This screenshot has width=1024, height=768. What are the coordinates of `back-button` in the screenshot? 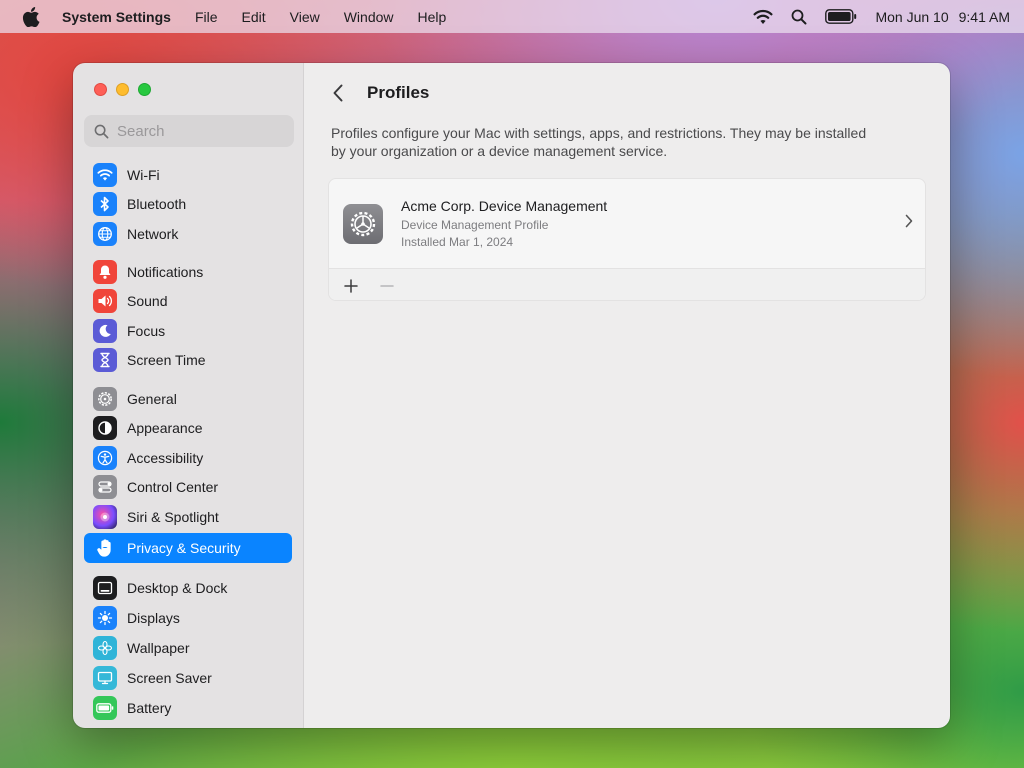 It's located at (338, 93).